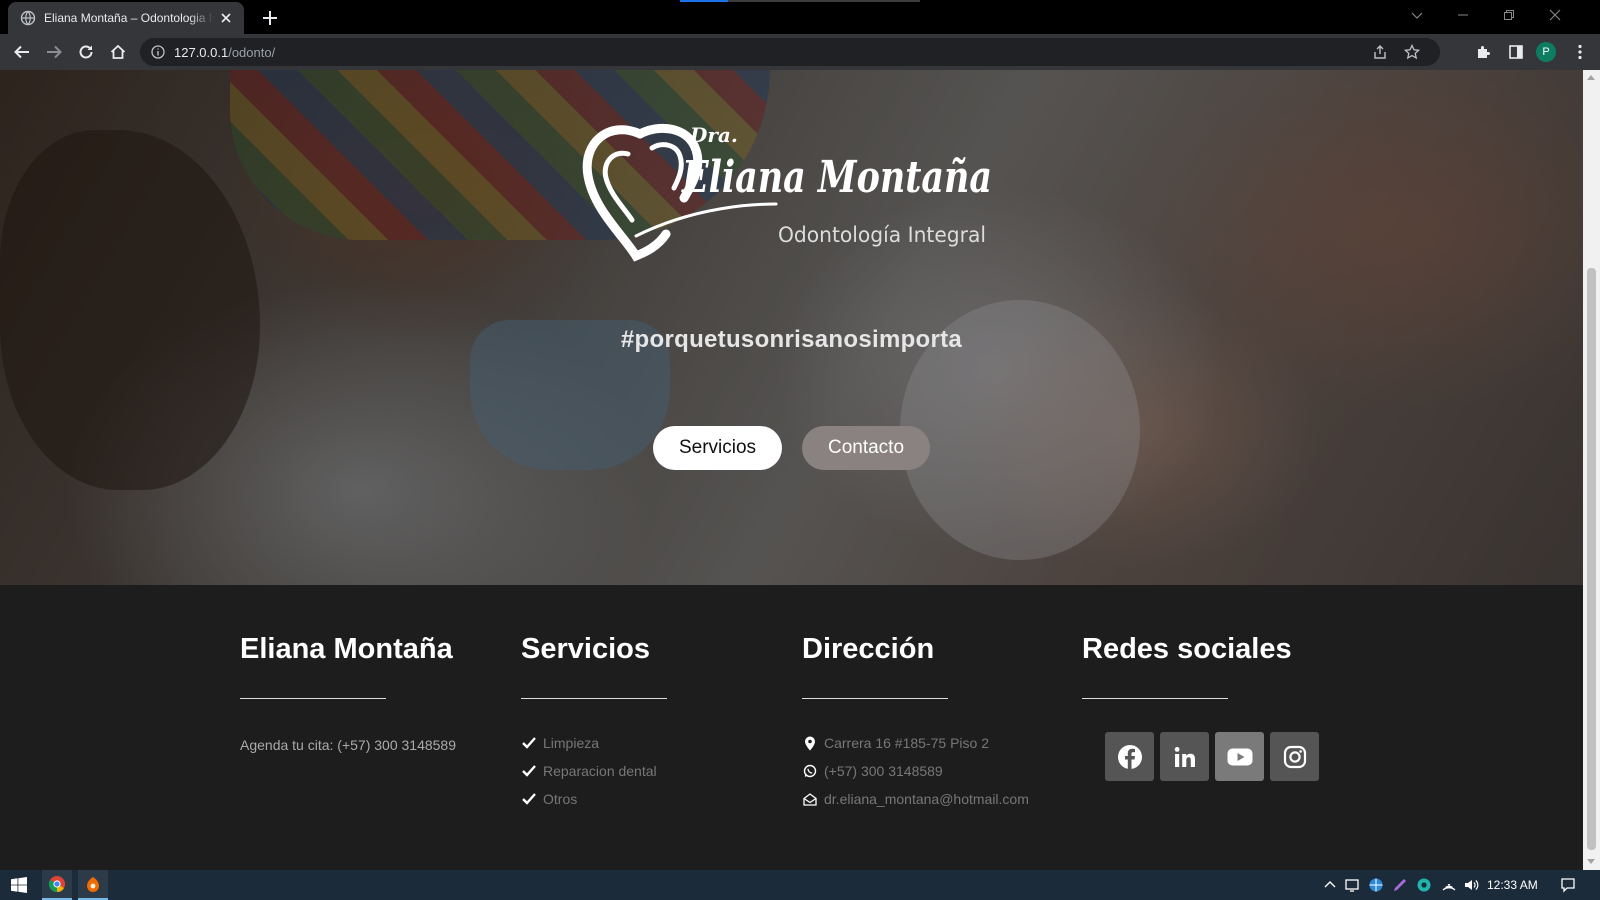 This screenshot has height=900, width=1600. Describe the element at coordinates (1400, 885) in the screenshot. I see `tray-pen-icon` at that location.